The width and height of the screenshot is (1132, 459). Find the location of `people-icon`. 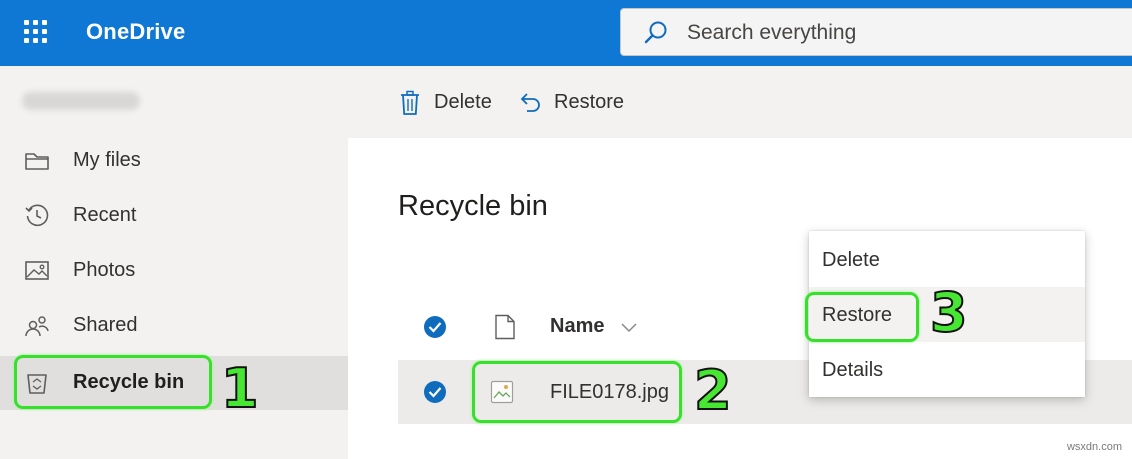

people-icon is located at coordinates (37, 326).